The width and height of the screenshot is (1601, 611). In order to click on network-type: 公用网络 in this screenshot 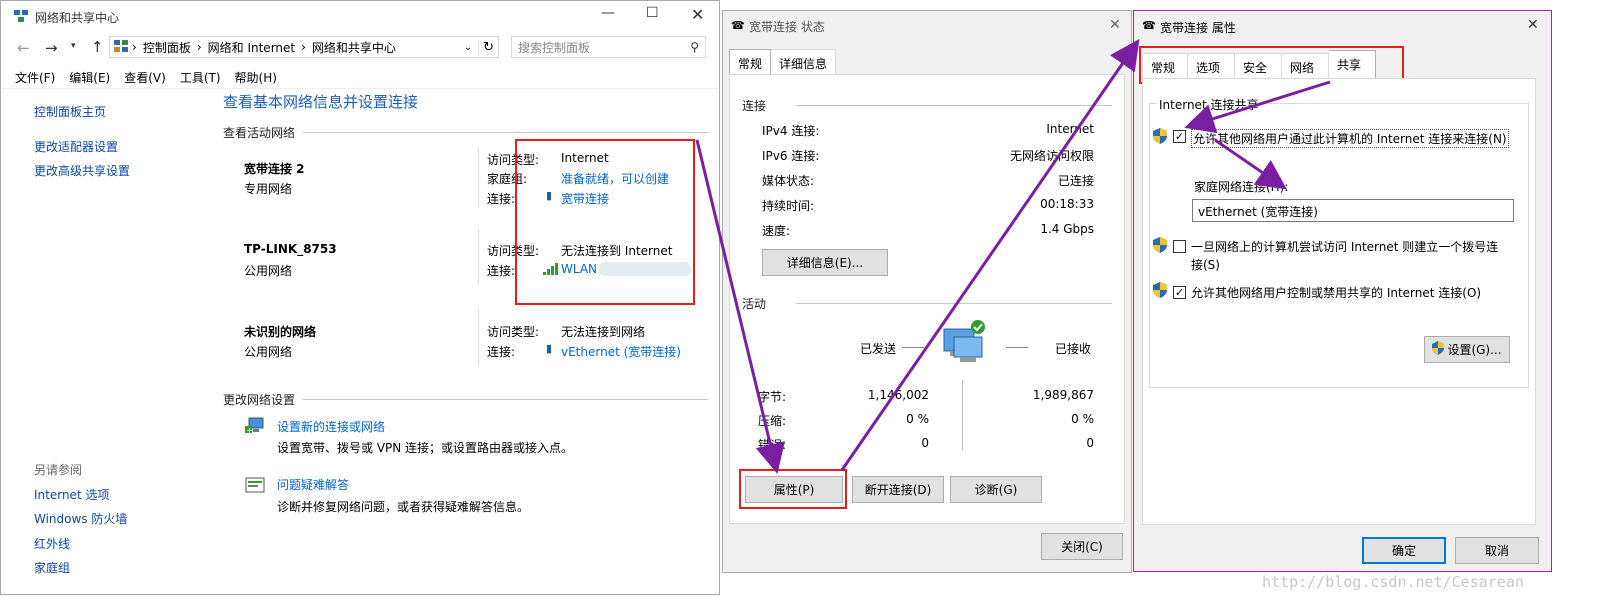, I will do `click(268, 271)`.